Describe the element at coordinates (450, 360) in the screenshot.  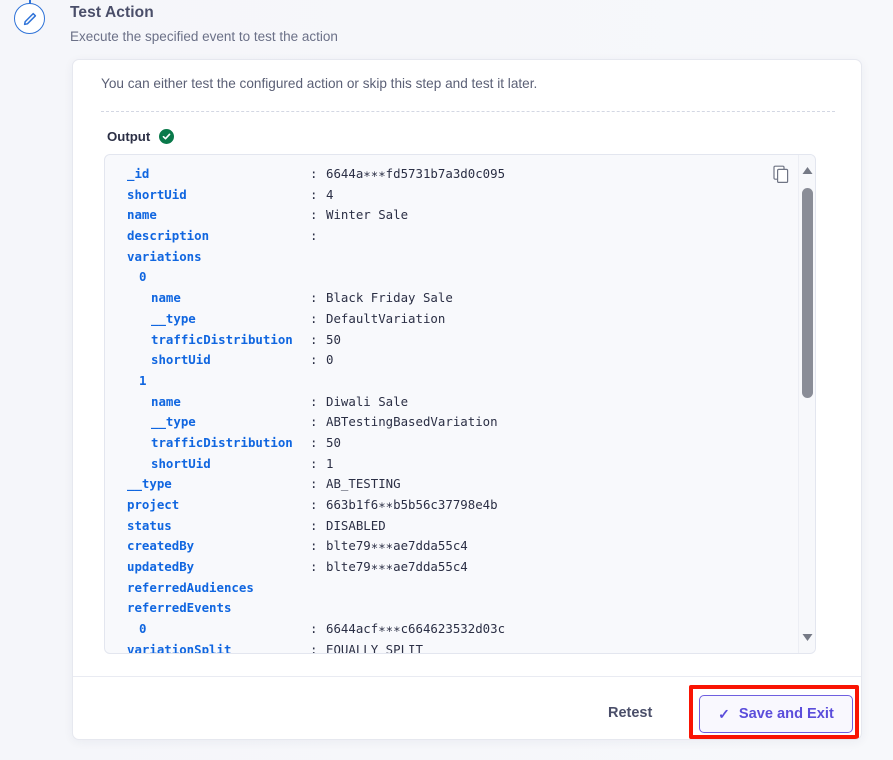
I see `json-row: shortUid:0` at that location.